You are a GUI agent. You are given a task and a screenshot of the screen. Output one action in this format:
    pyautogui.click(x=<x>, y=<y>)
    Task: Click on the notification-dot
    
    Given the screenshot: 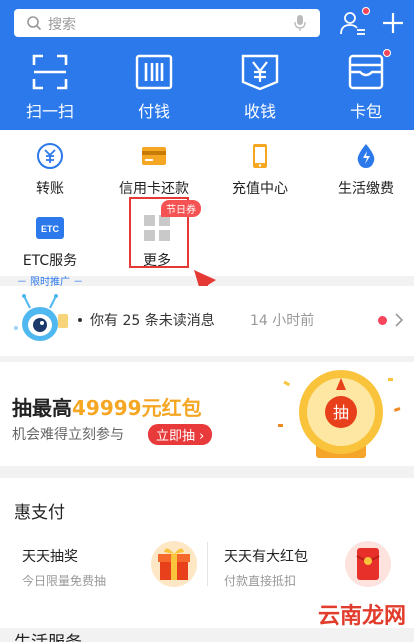 What is the action you would take?
    pyautogui.click(x=366, y=11)
    